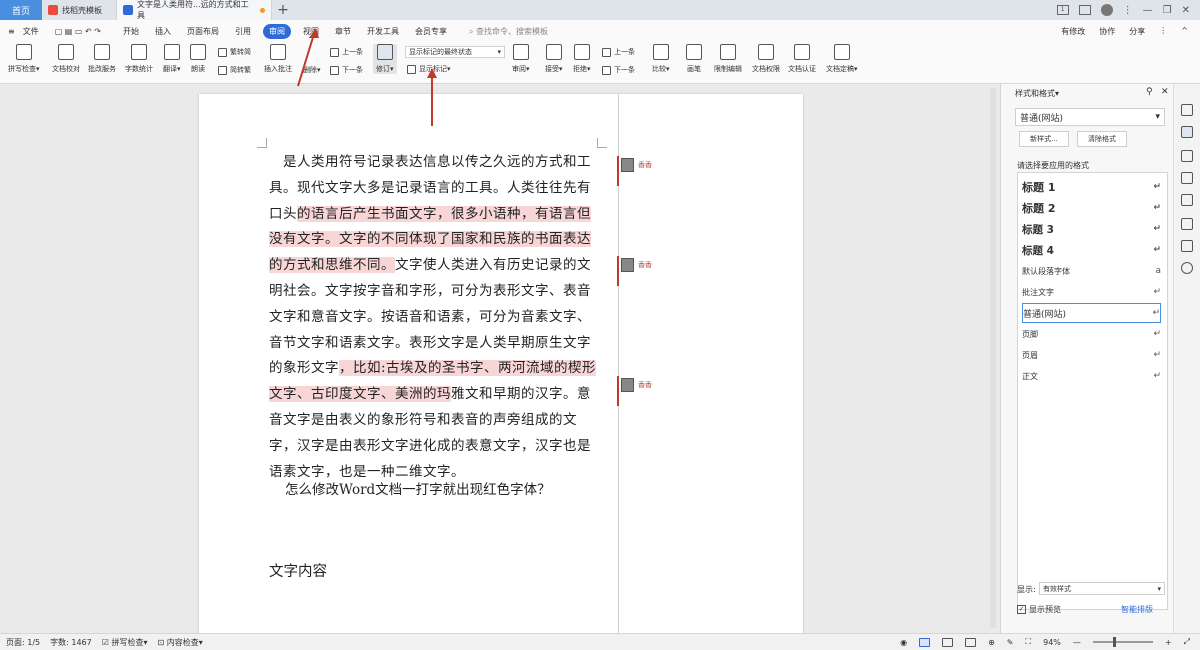  Describe the element at coordinates (1052, 642) in the screenshot. I see `zoom-level: 94%` at that location.